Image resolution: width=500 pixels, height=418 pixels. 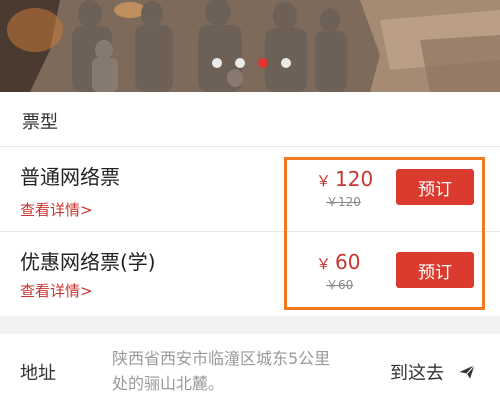 What do you see at coordinates (221, 371) in the screenshot?
I see `address-text: 陕西省西安市临潼区城东5公里处的骊山北麓。` at bounding box center [221, 371].